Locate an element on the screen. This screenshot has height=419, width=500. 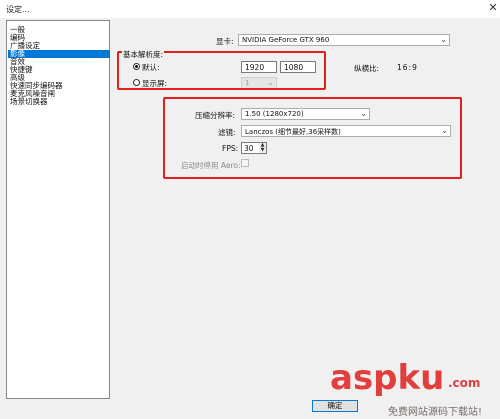
fps-spinner: 30 ▲ ▼ is located at coordinates (254, 148).